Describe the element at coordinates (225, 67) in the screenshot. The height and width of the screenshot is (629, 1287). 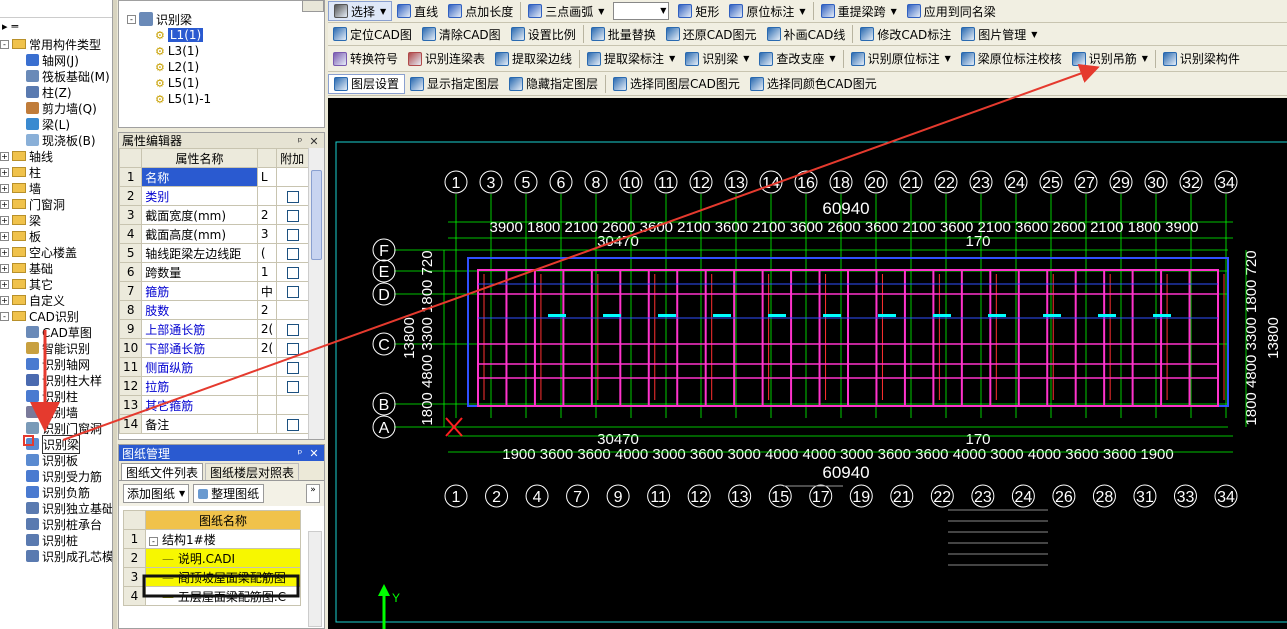
I see `beam-item: ⚙ L2(1)` at that location.